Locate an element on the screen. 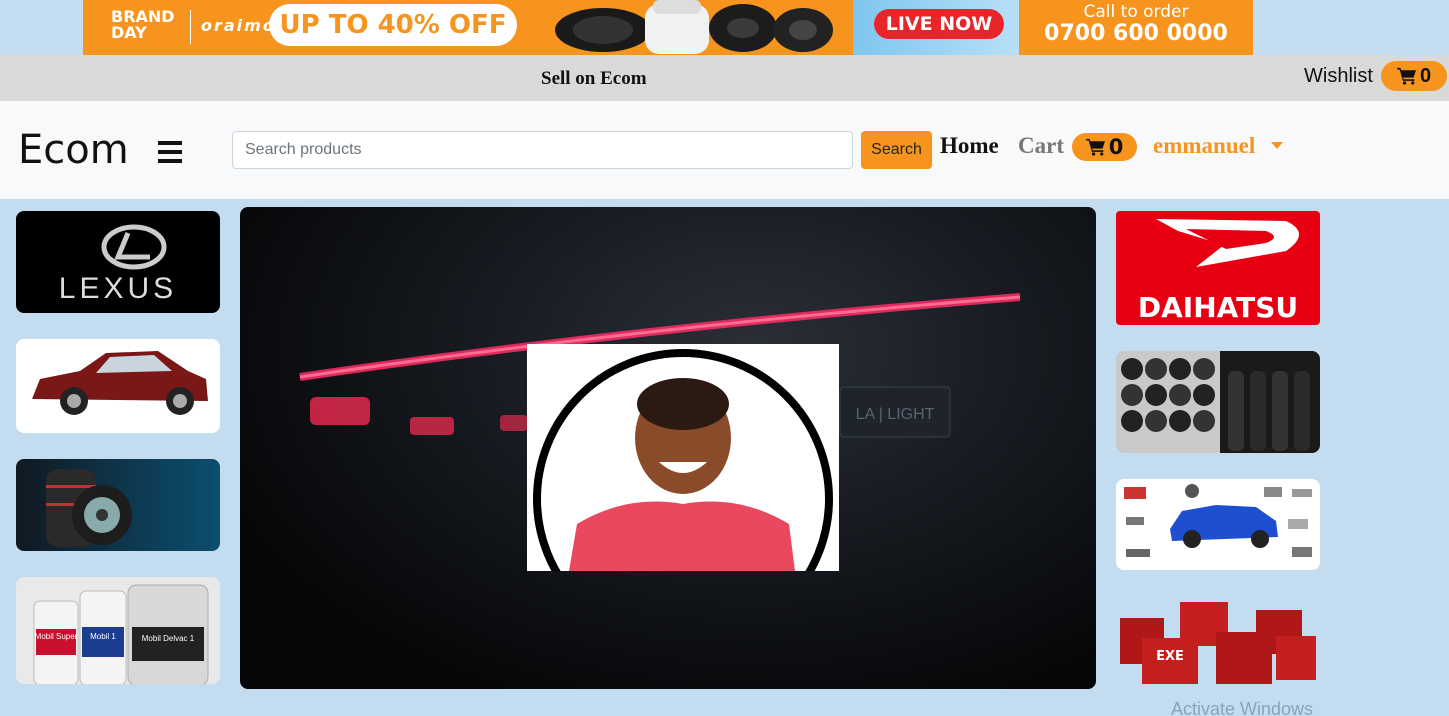 The height and width of the screenshot is (716, 1449). lexus-logo-icon: LEXUS is located at coordinates (118, 264).